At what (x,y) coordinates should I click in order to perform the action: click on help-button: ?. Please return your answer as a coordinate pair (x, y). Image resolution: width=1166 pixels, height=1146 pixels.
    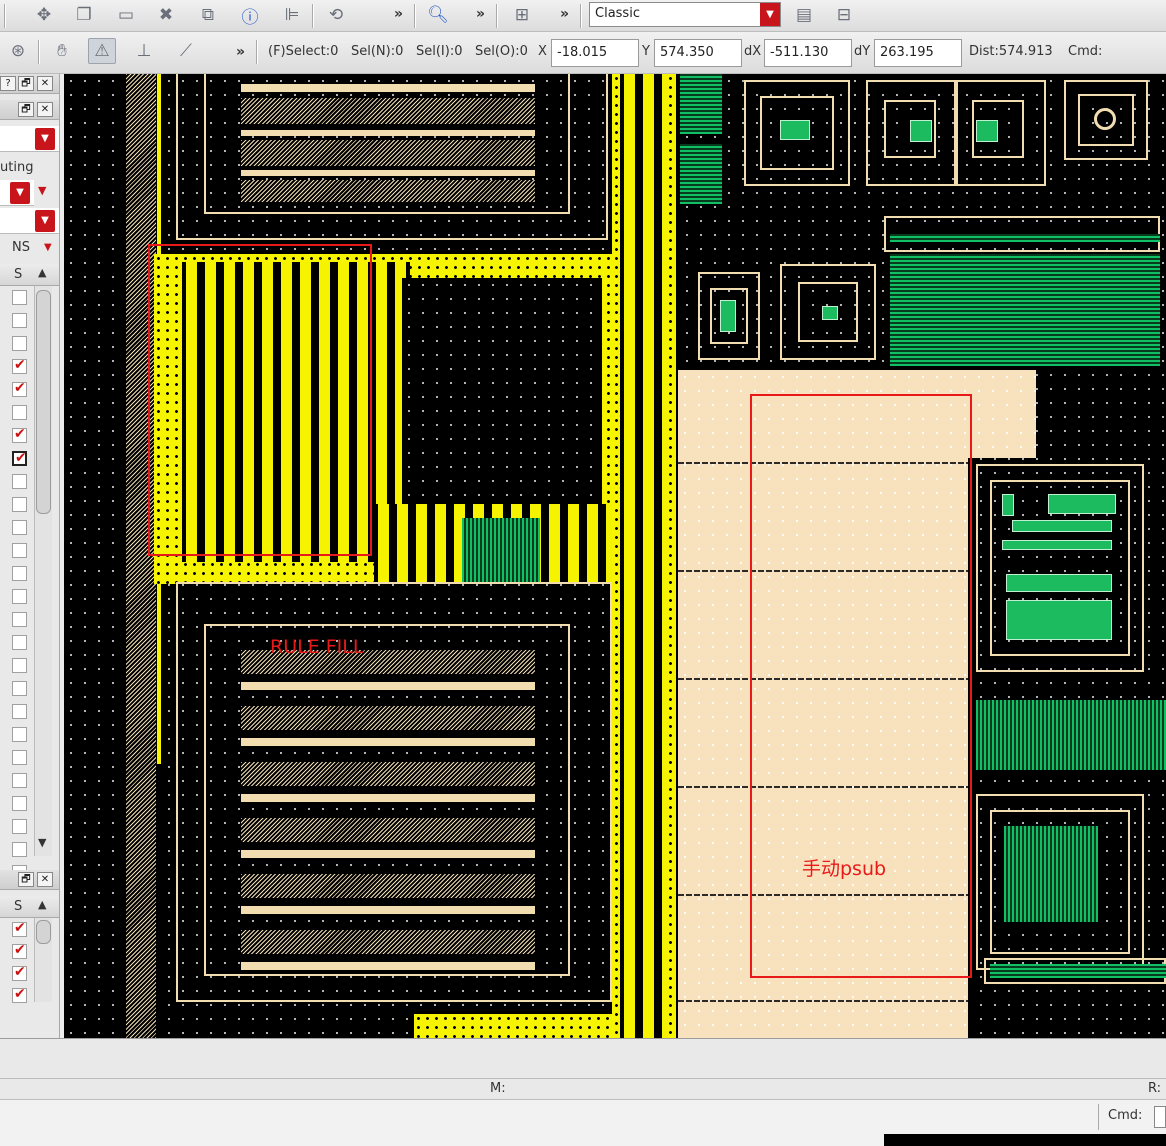
    Looking at the image, I should click on (8, 83).